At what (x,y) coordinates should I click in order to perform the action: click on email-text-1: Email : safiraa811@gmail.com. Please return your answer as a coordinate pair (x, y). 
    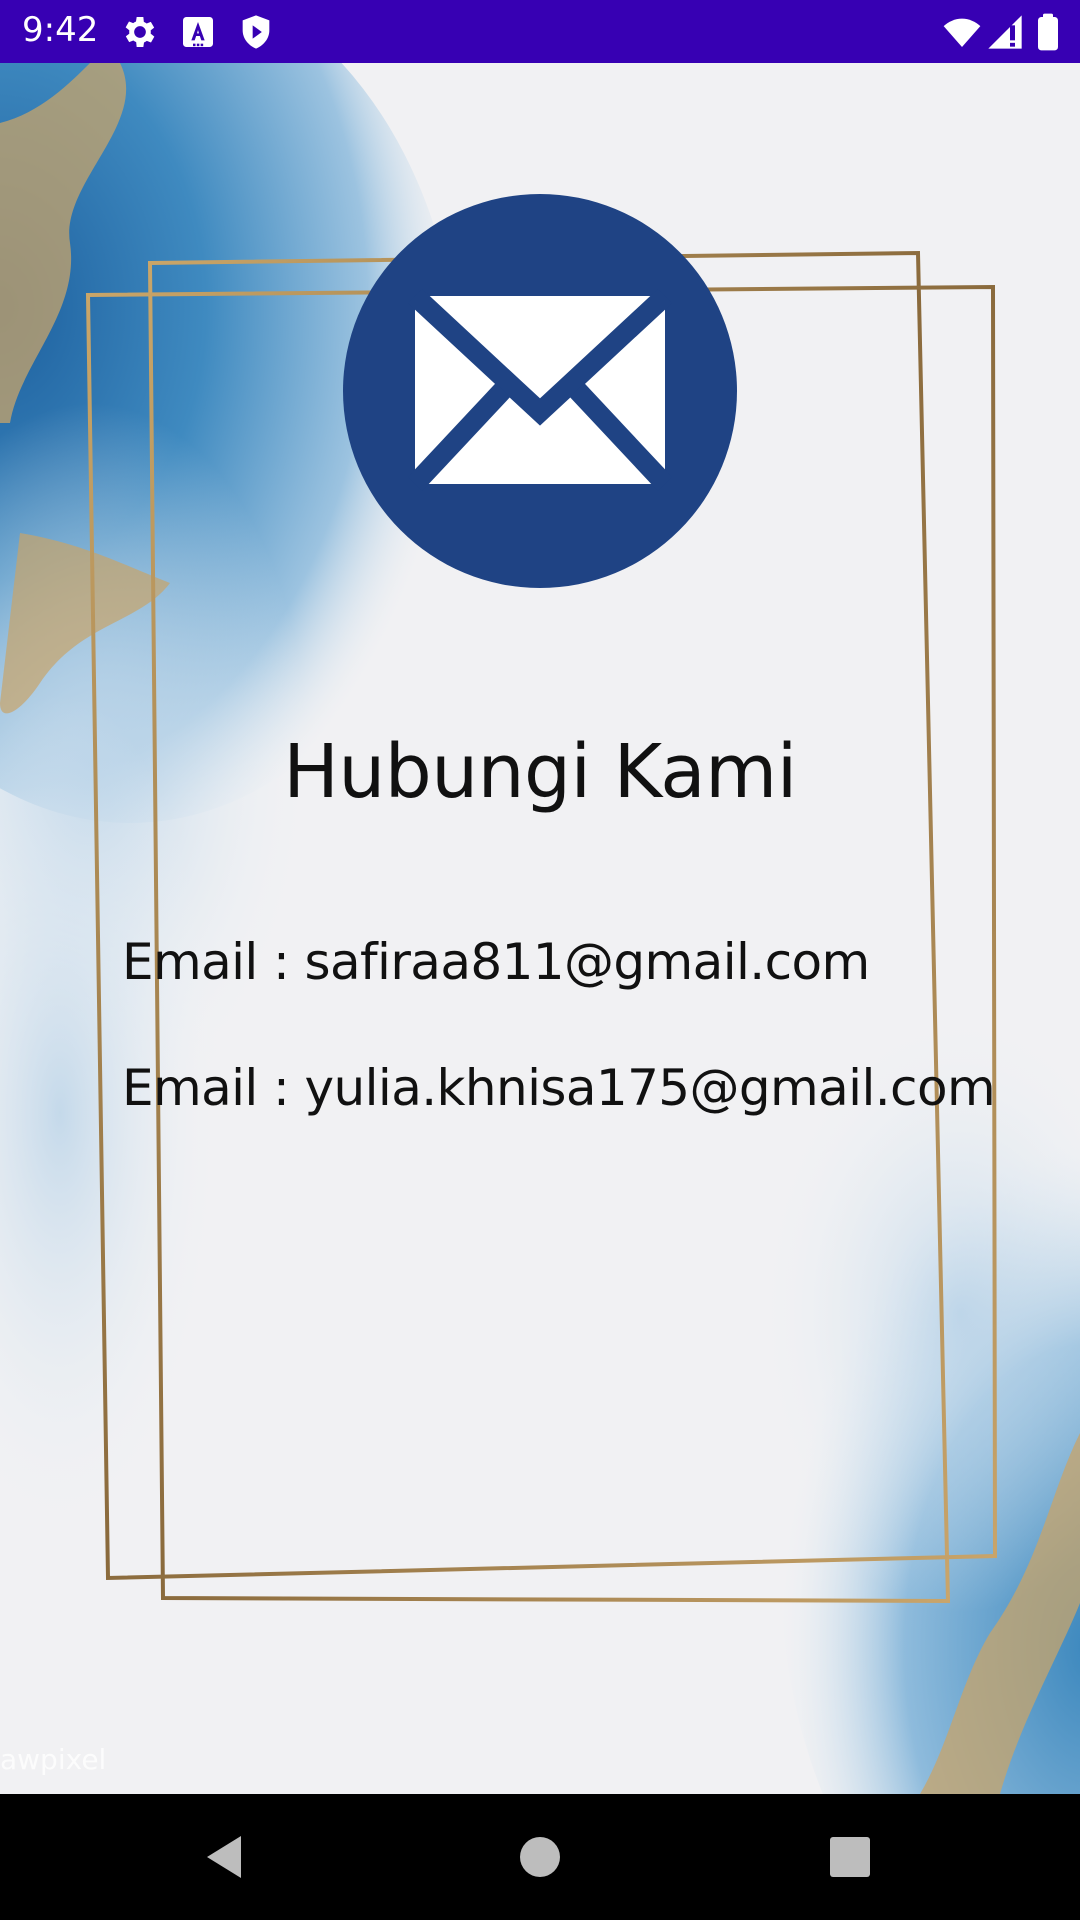
    Looking at the image, I should click on (496, 962).